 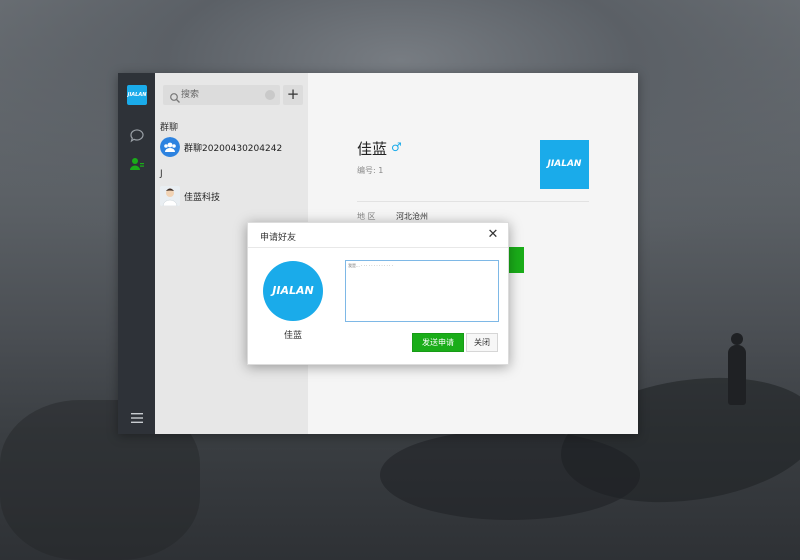 I want to click on contacts-icon, so click(x=137, y=164).